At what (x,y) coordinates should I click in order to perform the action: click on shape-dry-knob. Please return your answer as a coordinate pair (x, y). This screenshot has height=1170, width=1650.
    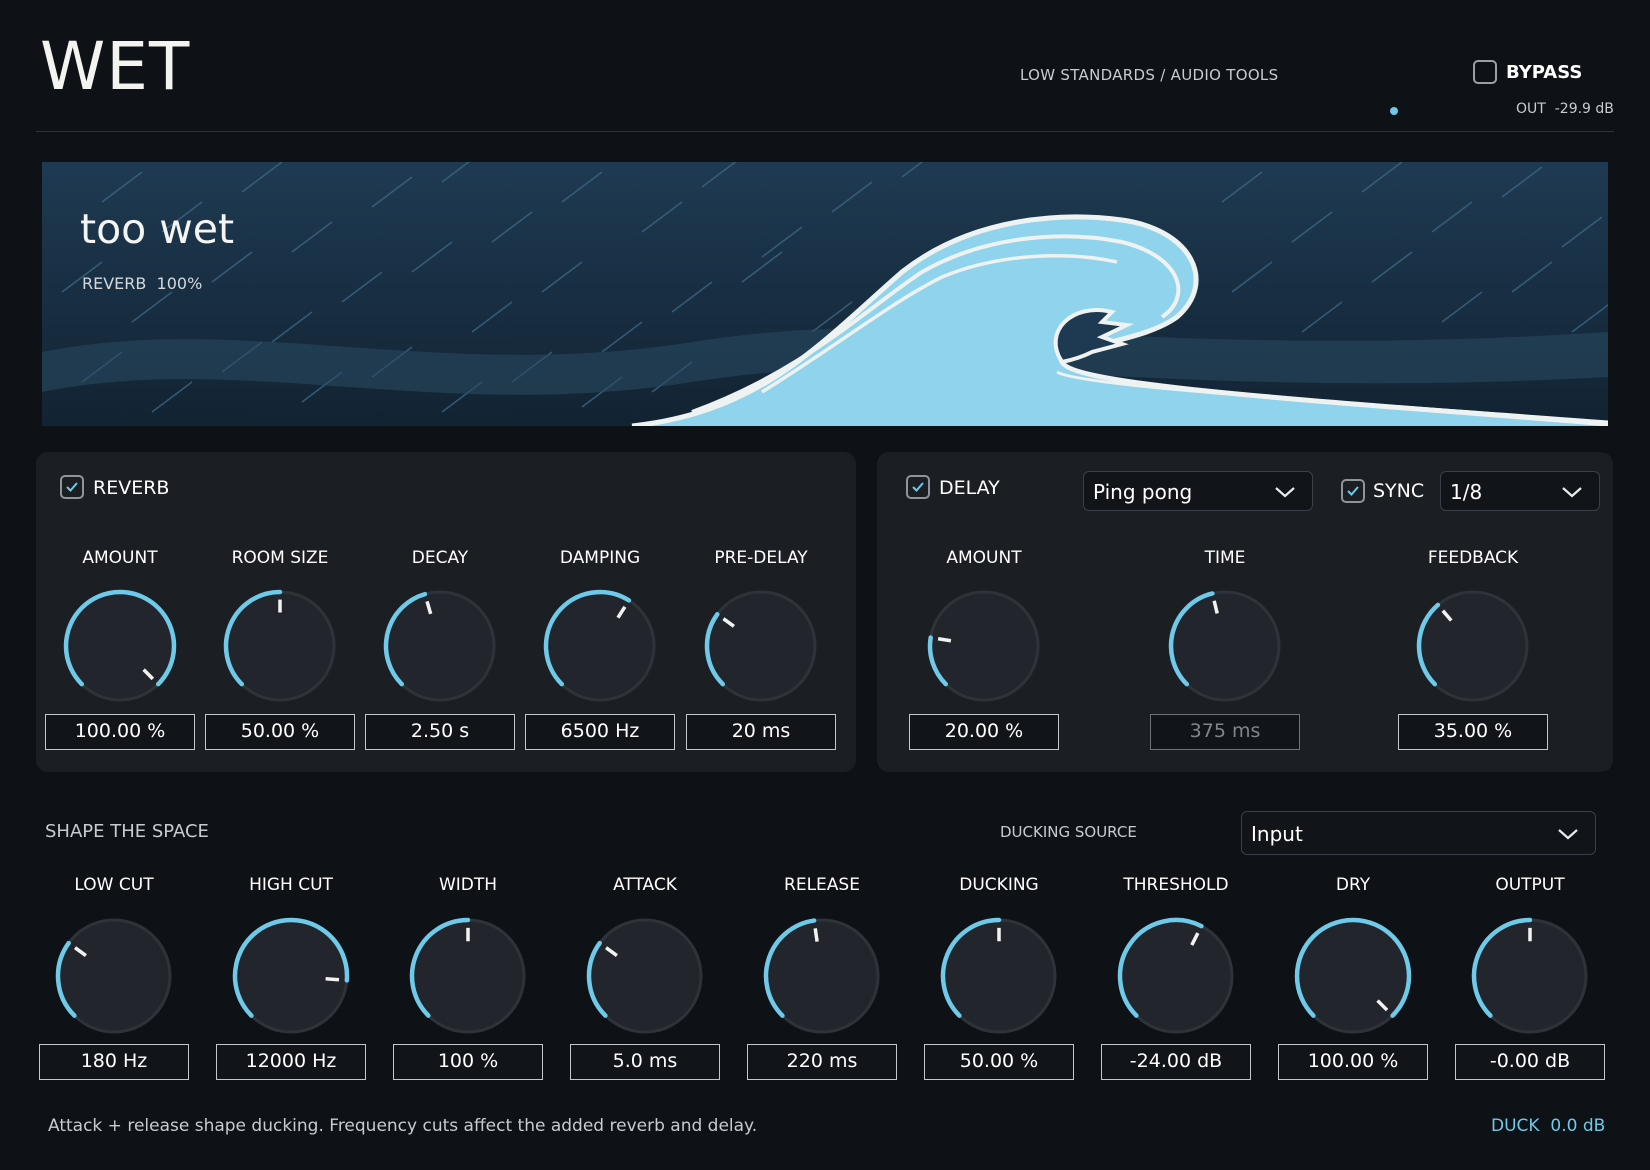
    Looking at the image, I should click on (1353, 976).